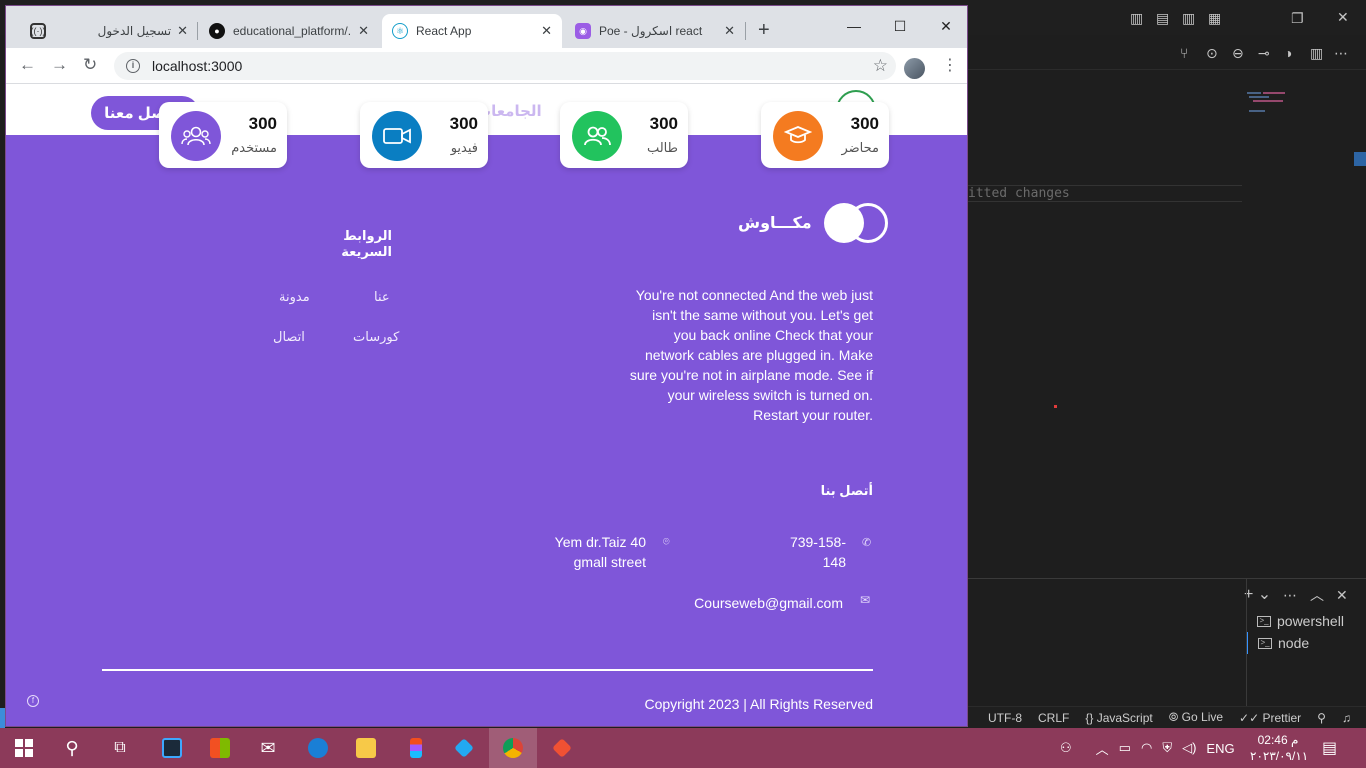 Image resolution: width=1366 pixels, height=768 pixels. I want to click on arrow-icon: ⊸, so click(1264, 53).